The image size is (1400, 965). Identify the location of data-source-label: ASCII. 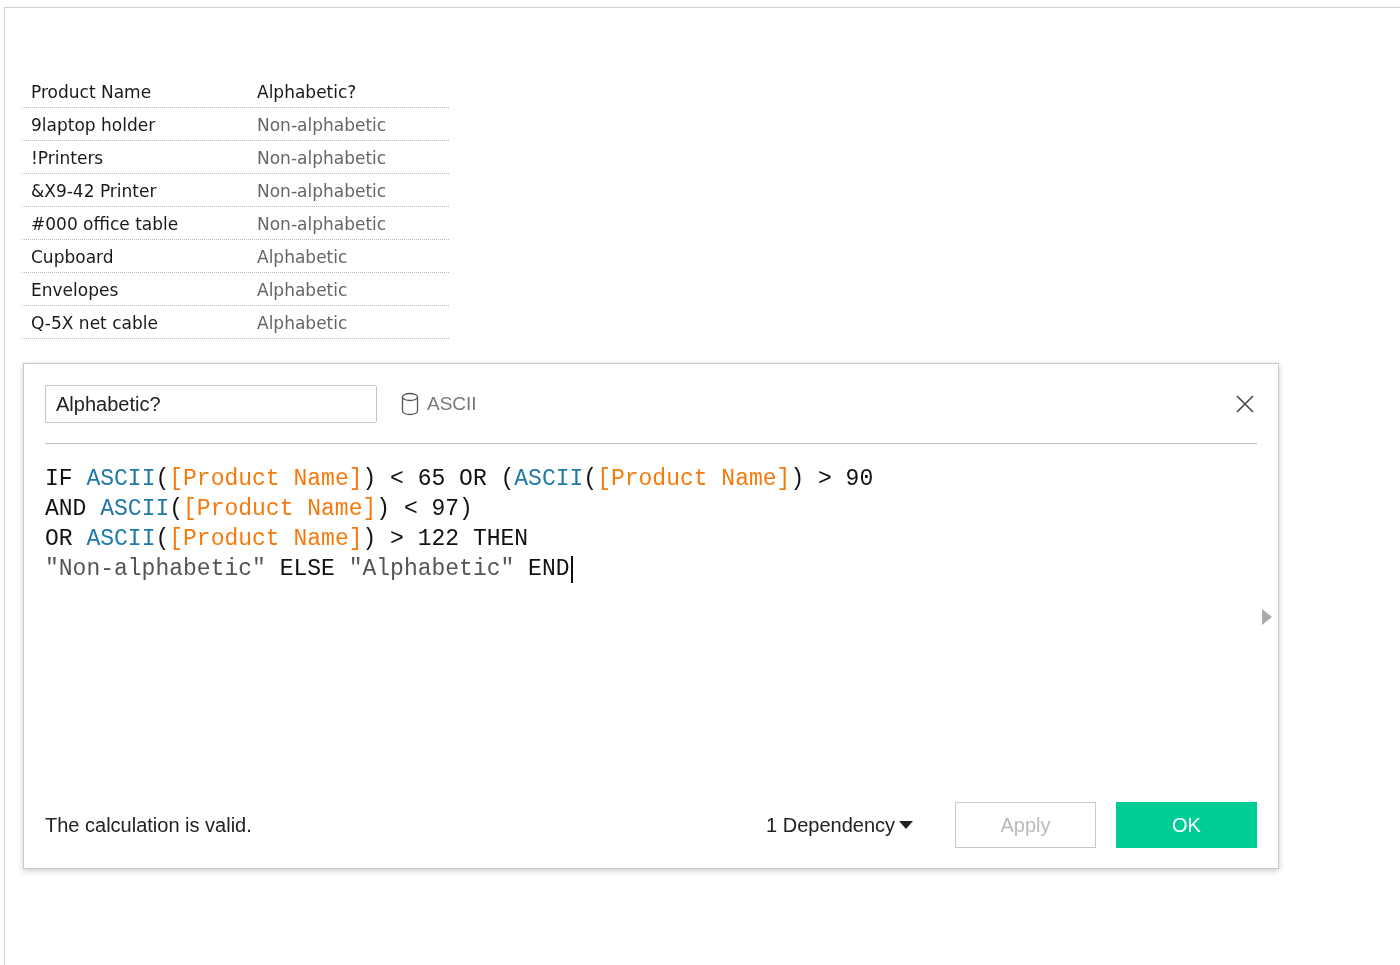
(452, 404).